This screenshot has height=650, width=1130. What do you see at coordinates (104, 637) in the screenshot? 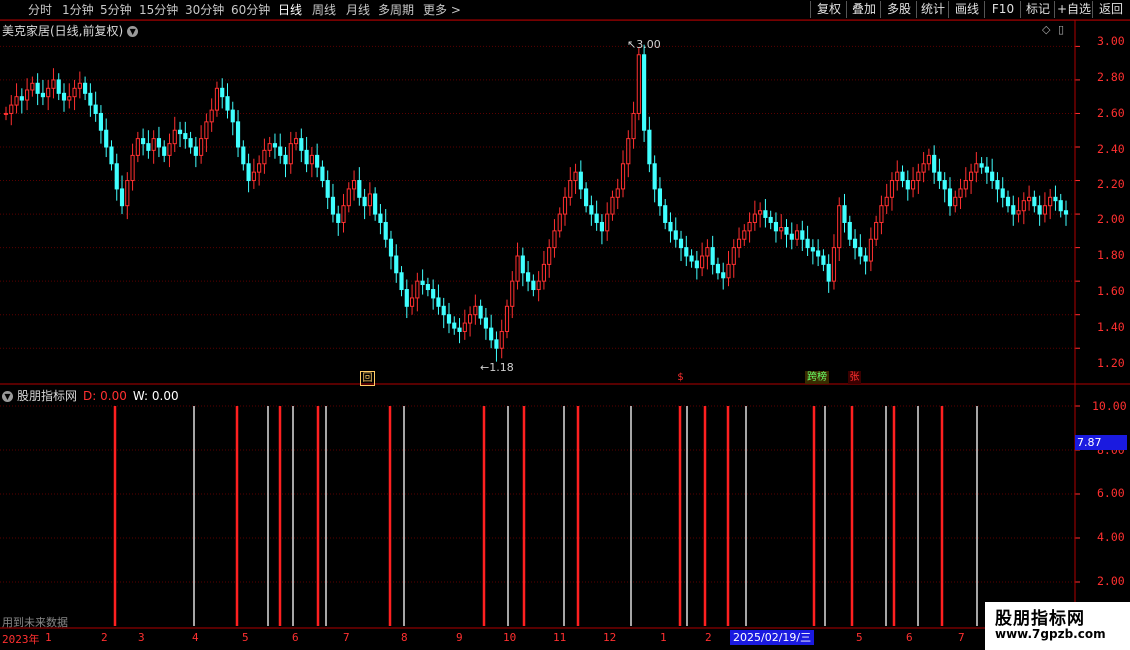
I see `time-label-2: 2` at bounding box center [104, 637].